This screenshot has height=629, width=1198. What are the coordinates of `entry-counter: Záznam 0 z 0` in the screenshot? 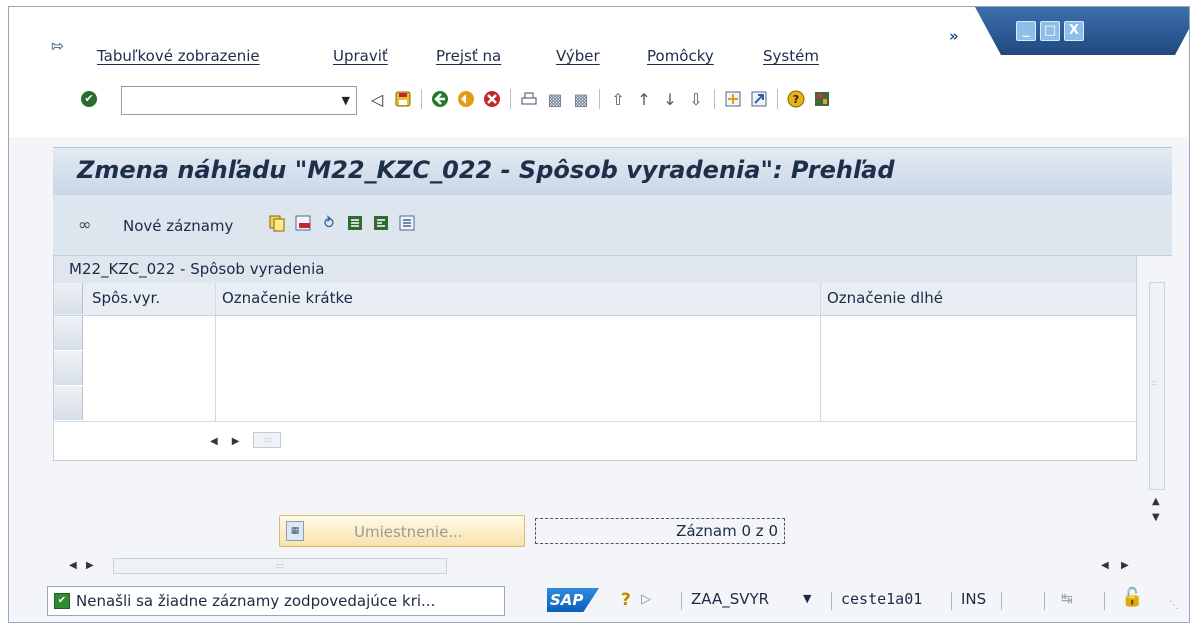 It's located at (660, 531).